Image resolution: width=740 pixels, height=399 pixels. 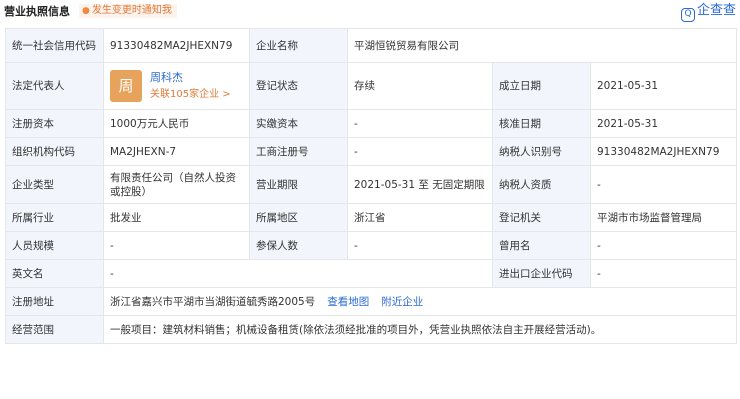 What do you see at coordinates (190, 95) in the screenshot?
I see `related-companies-link: 关联105家企业 >` at bounding box center [190, 95].